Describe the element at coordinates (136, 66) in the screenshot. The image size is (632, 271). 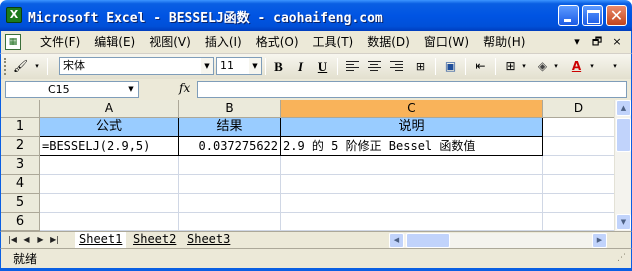
I see `font-name-select: 宋体 ▼` at that location.